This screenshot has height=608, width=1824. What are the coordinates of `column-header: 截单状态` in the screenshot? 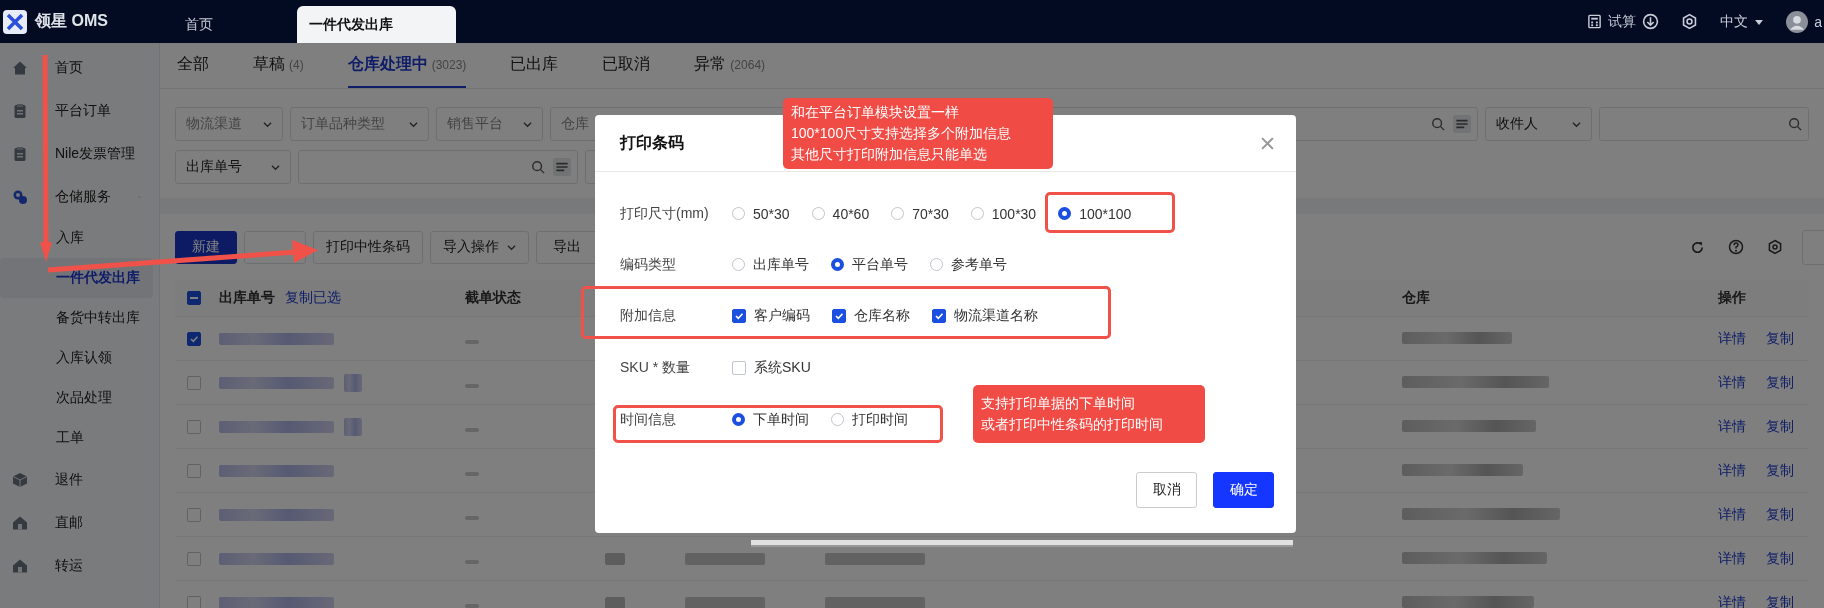 It's located at (493, 297).